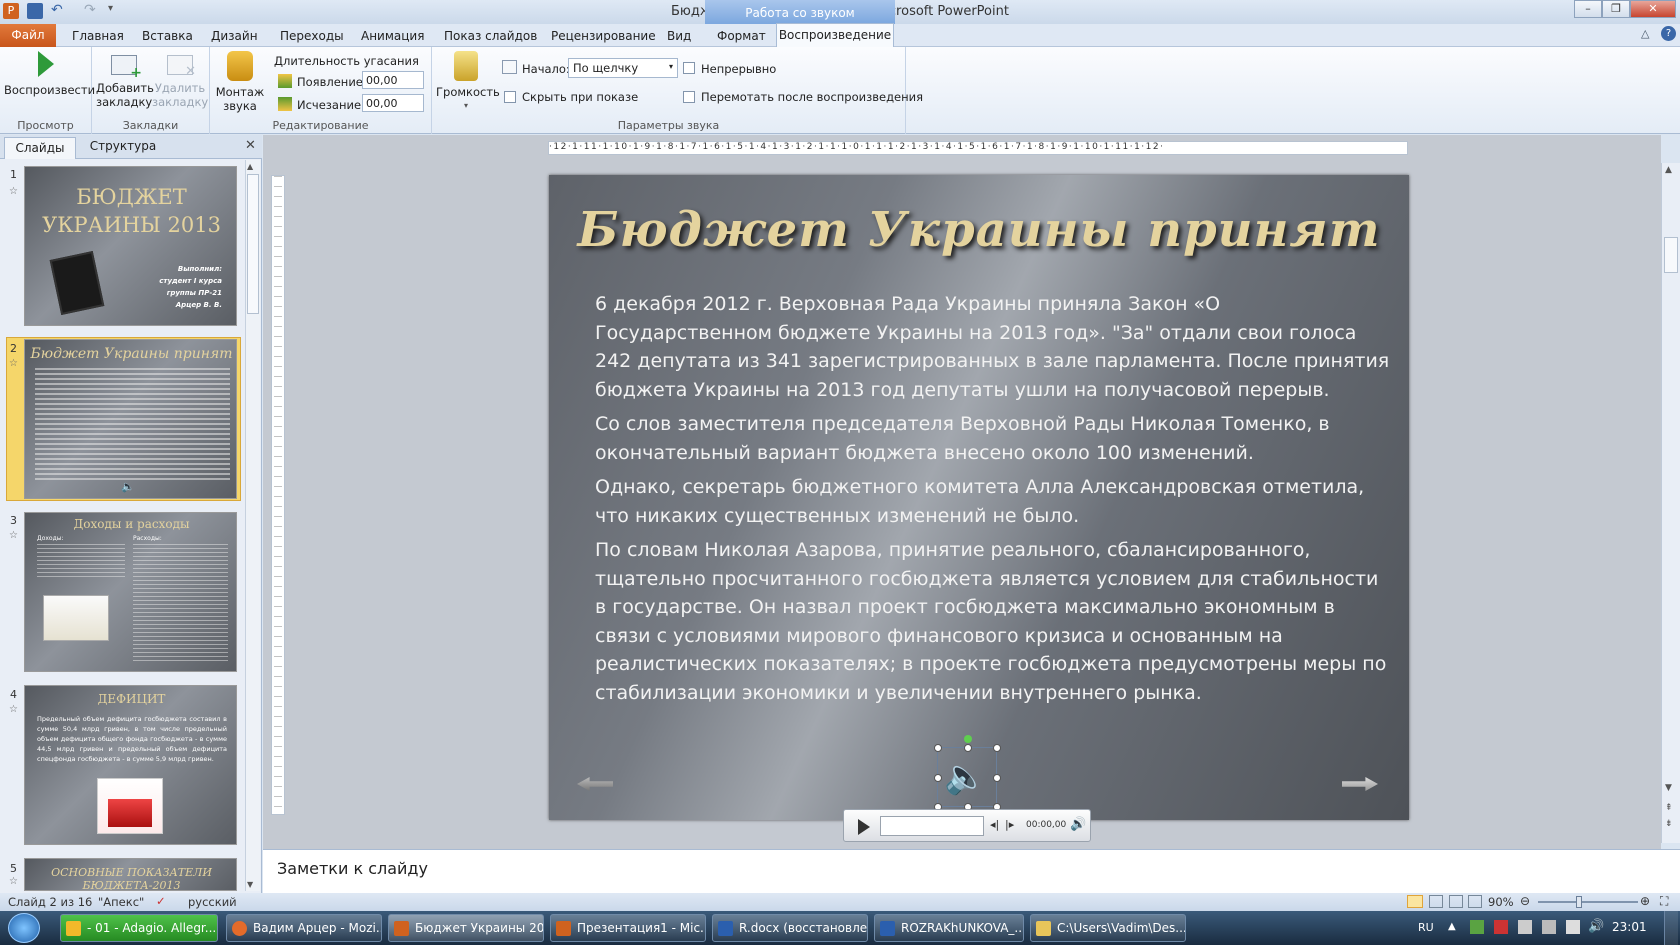 The width and height of the screenshot is (1680, 945). What do you see at coordinates (1573, 927) in the screenshot?
I see `tray-monitor-icon` at bounding box center [1573, 927].